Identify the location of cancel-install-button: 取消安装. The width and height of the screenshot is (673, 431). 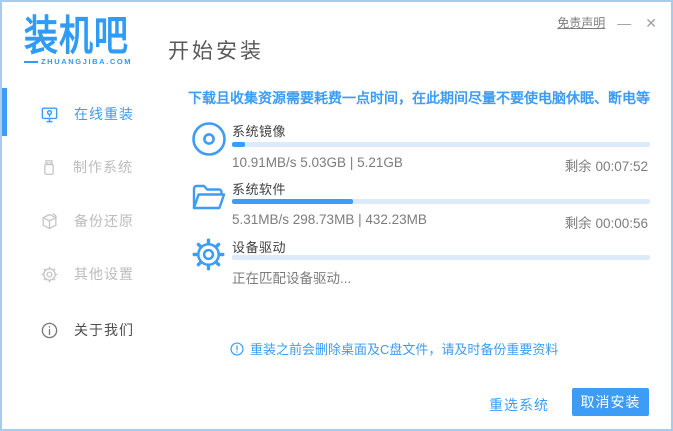
(610, 402).